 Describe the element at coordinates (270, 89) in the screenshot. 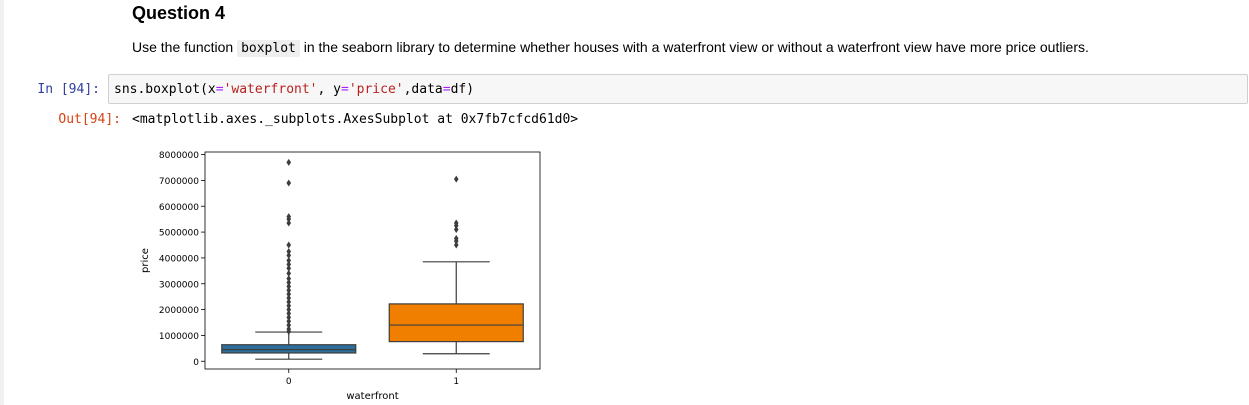

I see `code-token: 'waterfront'` at that location.